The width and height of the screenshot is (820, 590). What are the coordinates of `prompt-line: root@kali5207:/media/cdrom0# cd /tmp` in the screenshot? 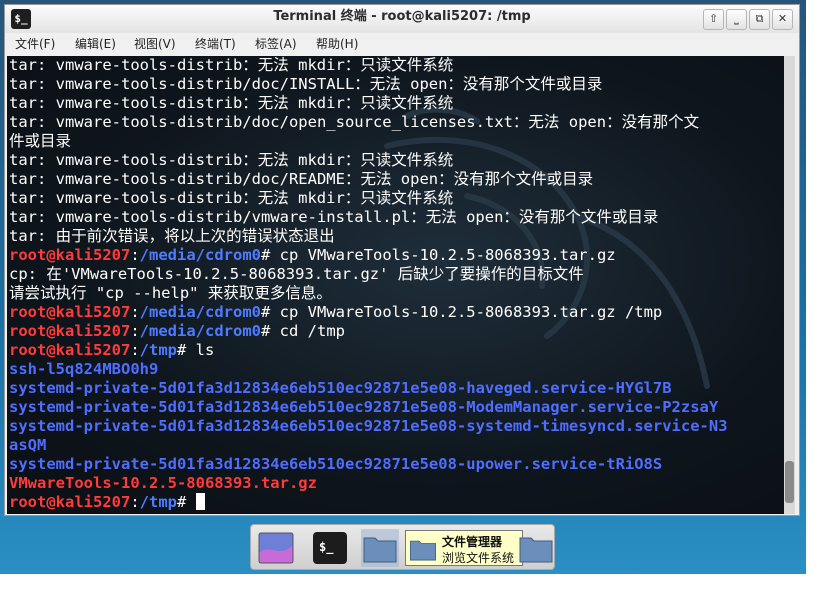 It's located at (177, 331).